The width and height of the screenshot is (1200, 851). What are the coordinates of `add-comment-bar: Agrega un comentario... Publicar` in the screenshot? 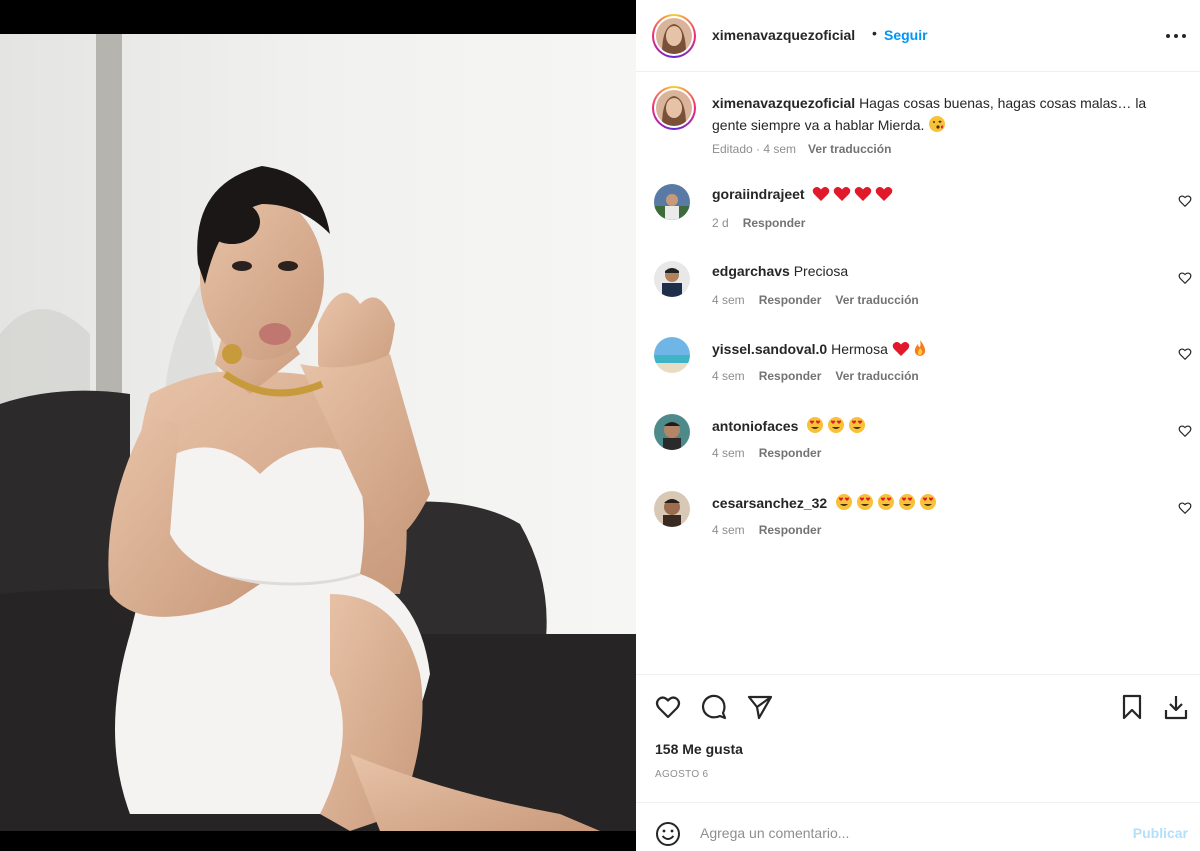 It's located at (918, 826).